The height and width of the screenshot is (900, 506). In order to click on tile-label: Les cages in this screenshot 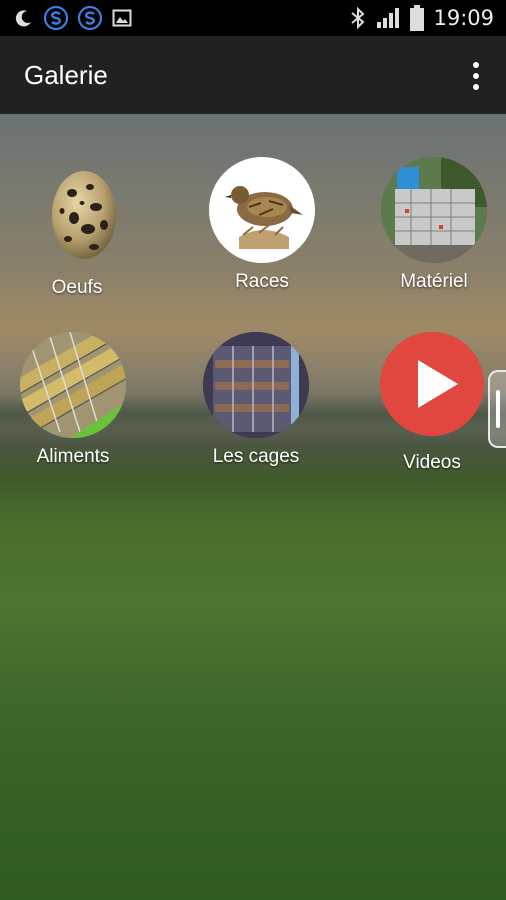, I will do `click(256, 456)`.